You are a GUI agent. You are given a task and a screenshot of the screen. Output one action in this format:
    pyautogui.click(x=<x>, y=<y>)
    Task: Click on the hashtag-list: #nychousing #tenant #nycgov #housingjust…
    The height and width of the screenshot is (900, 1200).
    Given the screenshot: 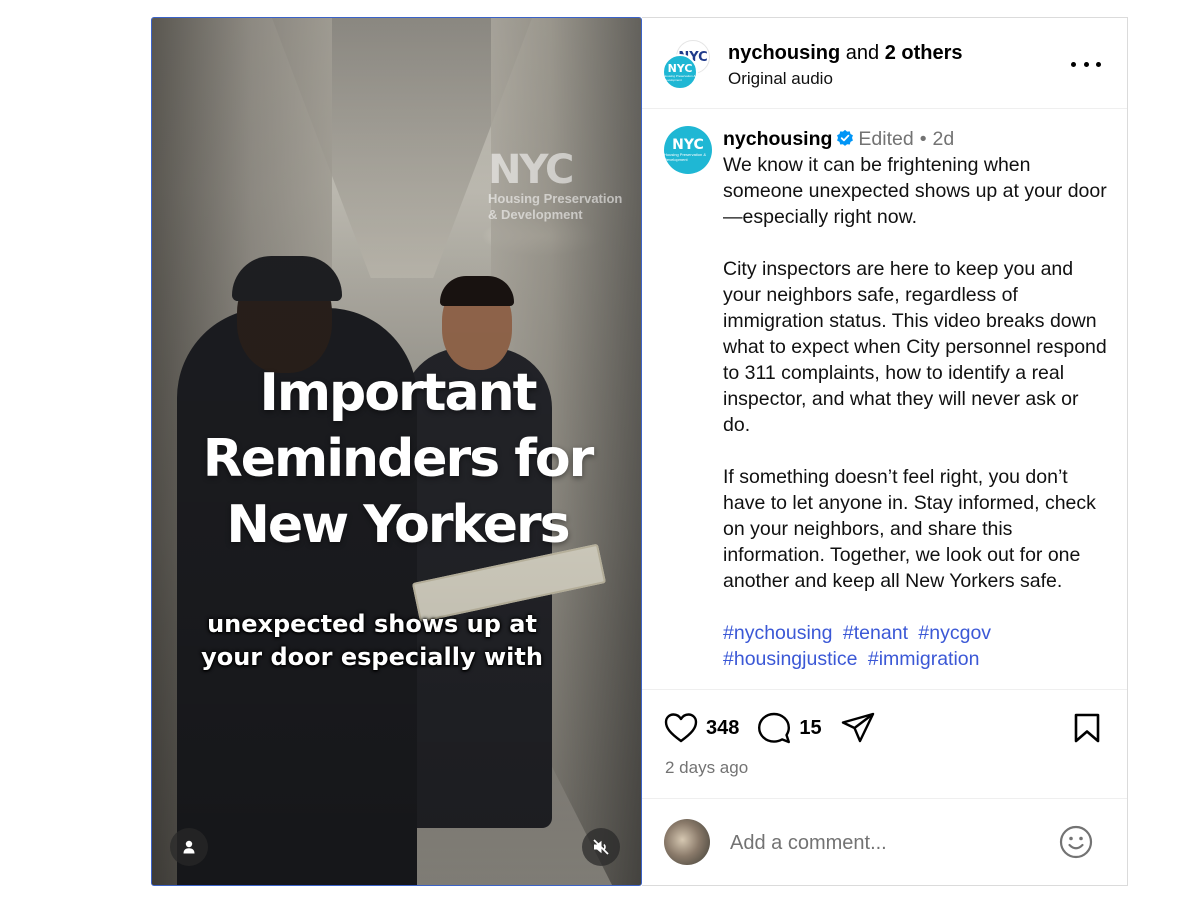 What is the action you would take?
    pyautogui.click(x=915, y=646)
    